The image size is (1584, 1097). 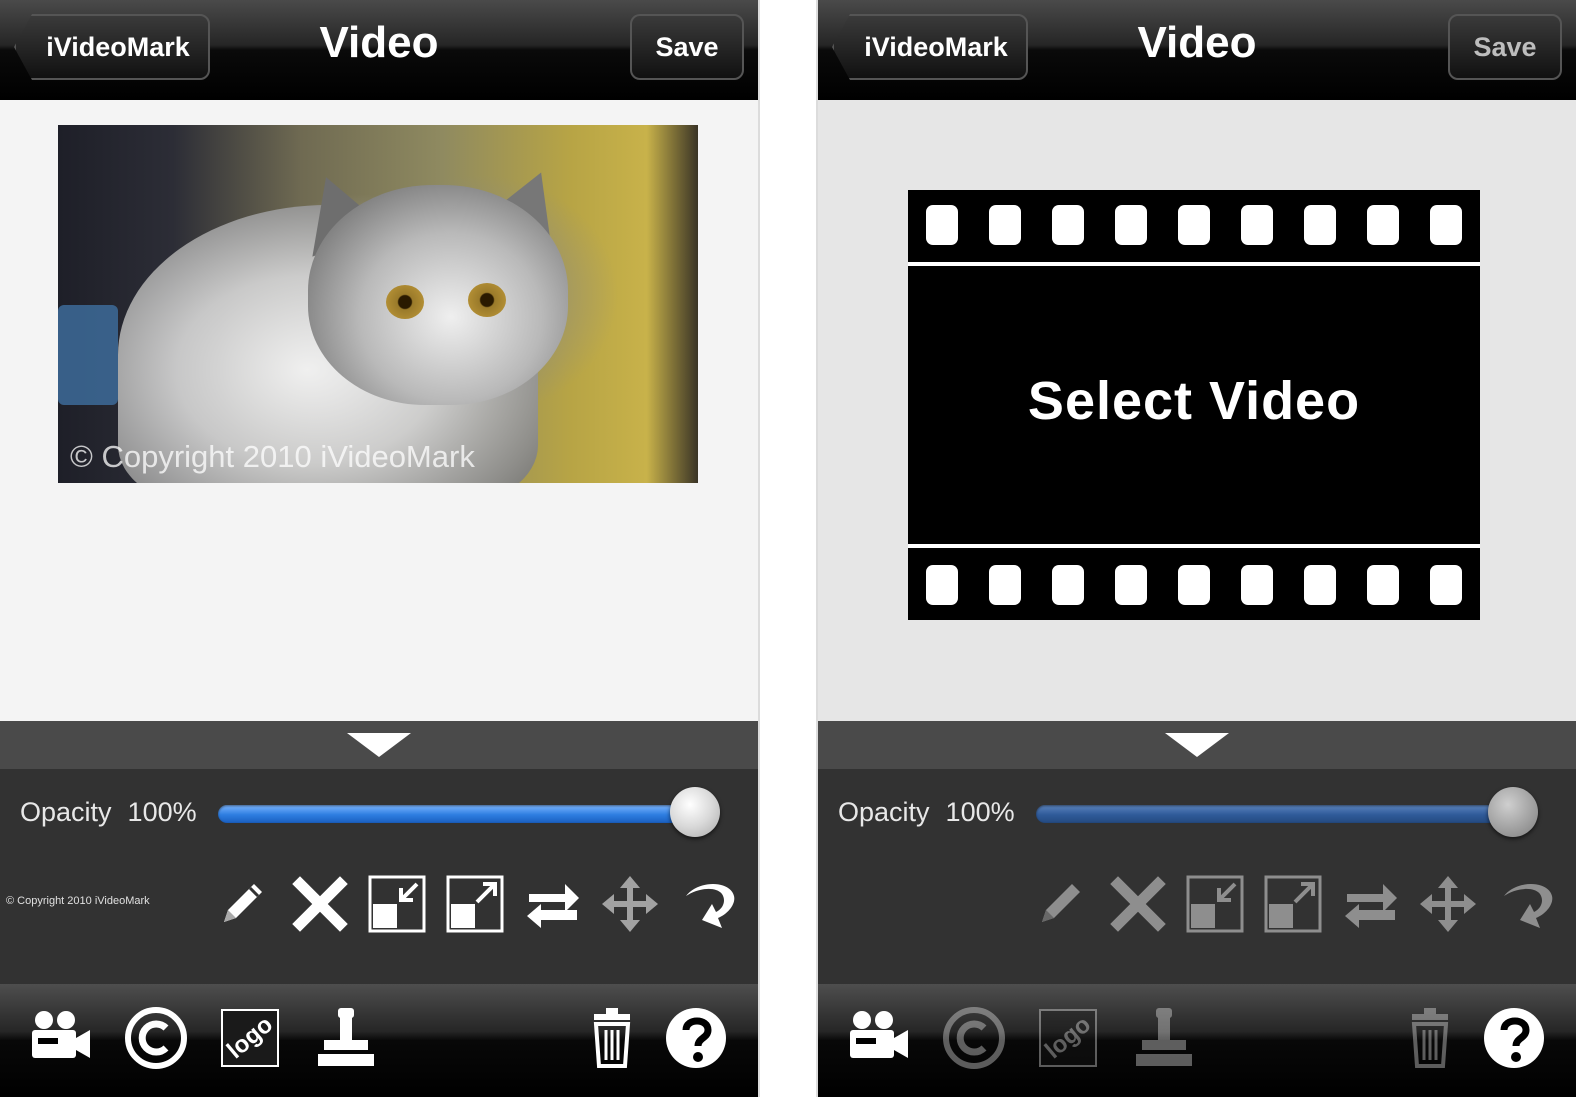 I want to click on video-preview: © Copyright 2010 iVideoMark, so click(x=378, y=304).